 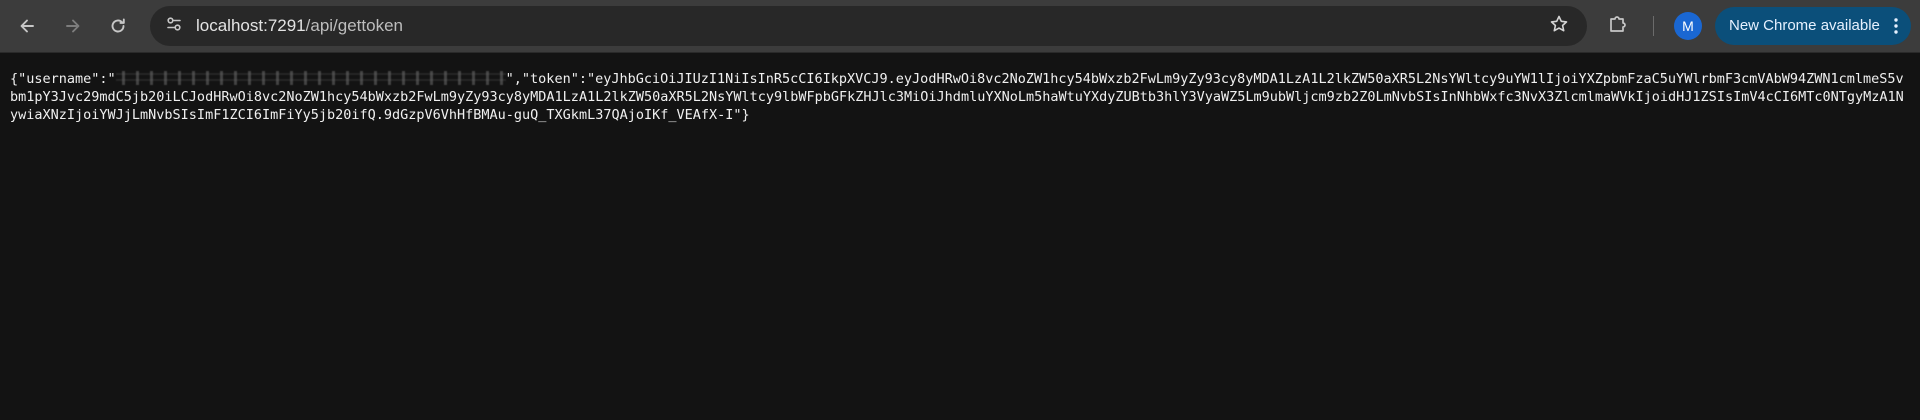 I want to click on update-chrome-button: New Chrome available, so click(x=1813, y=26).